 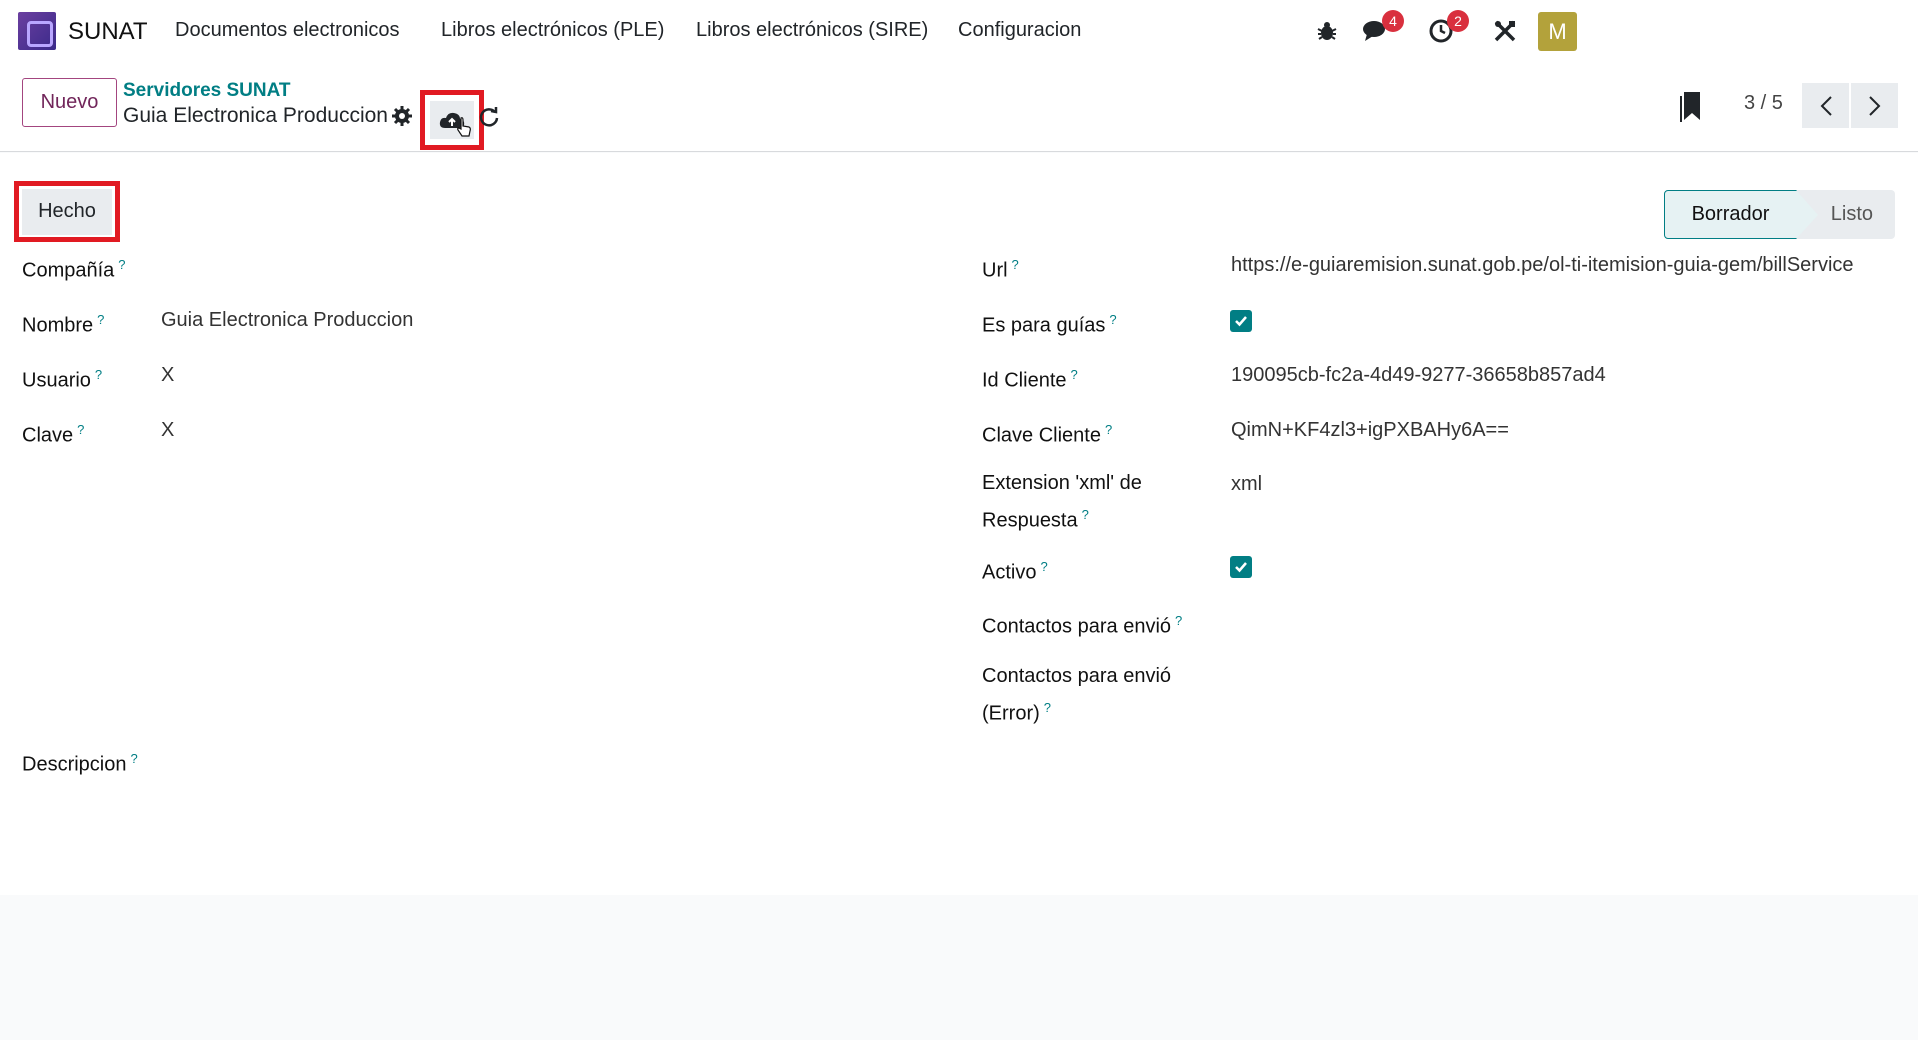 I want to click on contacts-error-label: Contactos para envió (Error)?, so click(x=1077, y=695).